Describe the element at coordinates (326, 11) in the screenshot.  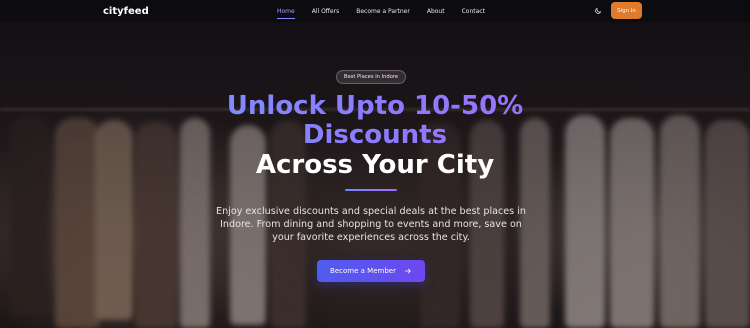
I see `nav-link-all-offers: All Offers` at that location.